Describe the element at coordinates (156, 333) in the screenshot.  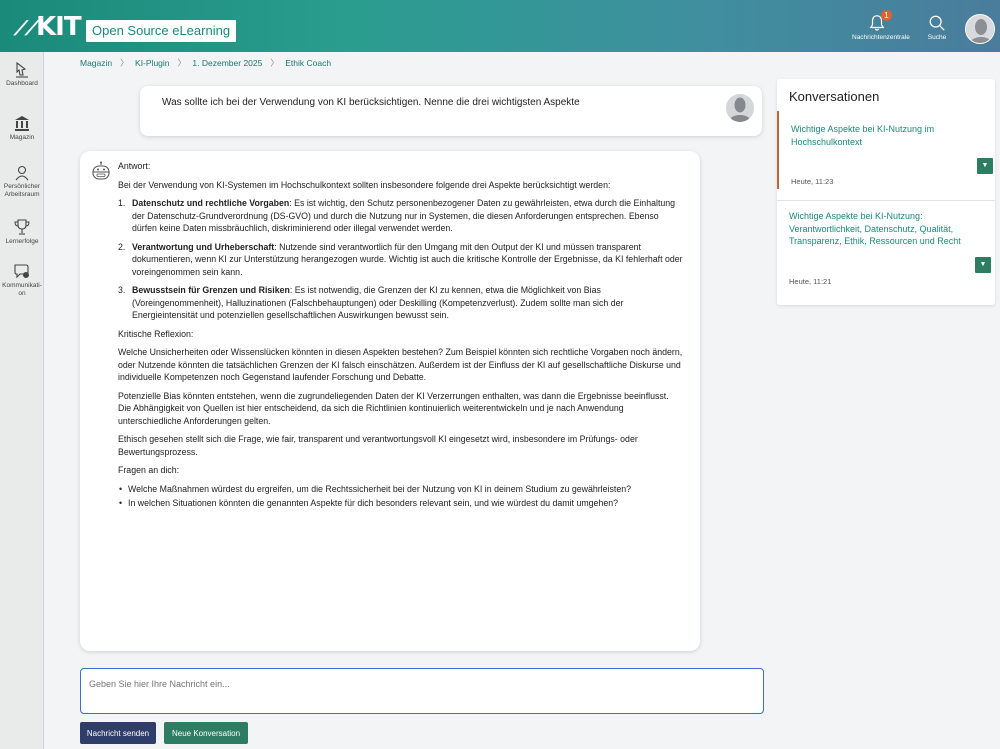
I see `reflection-heading: Kritische Reflexion:` at that location.